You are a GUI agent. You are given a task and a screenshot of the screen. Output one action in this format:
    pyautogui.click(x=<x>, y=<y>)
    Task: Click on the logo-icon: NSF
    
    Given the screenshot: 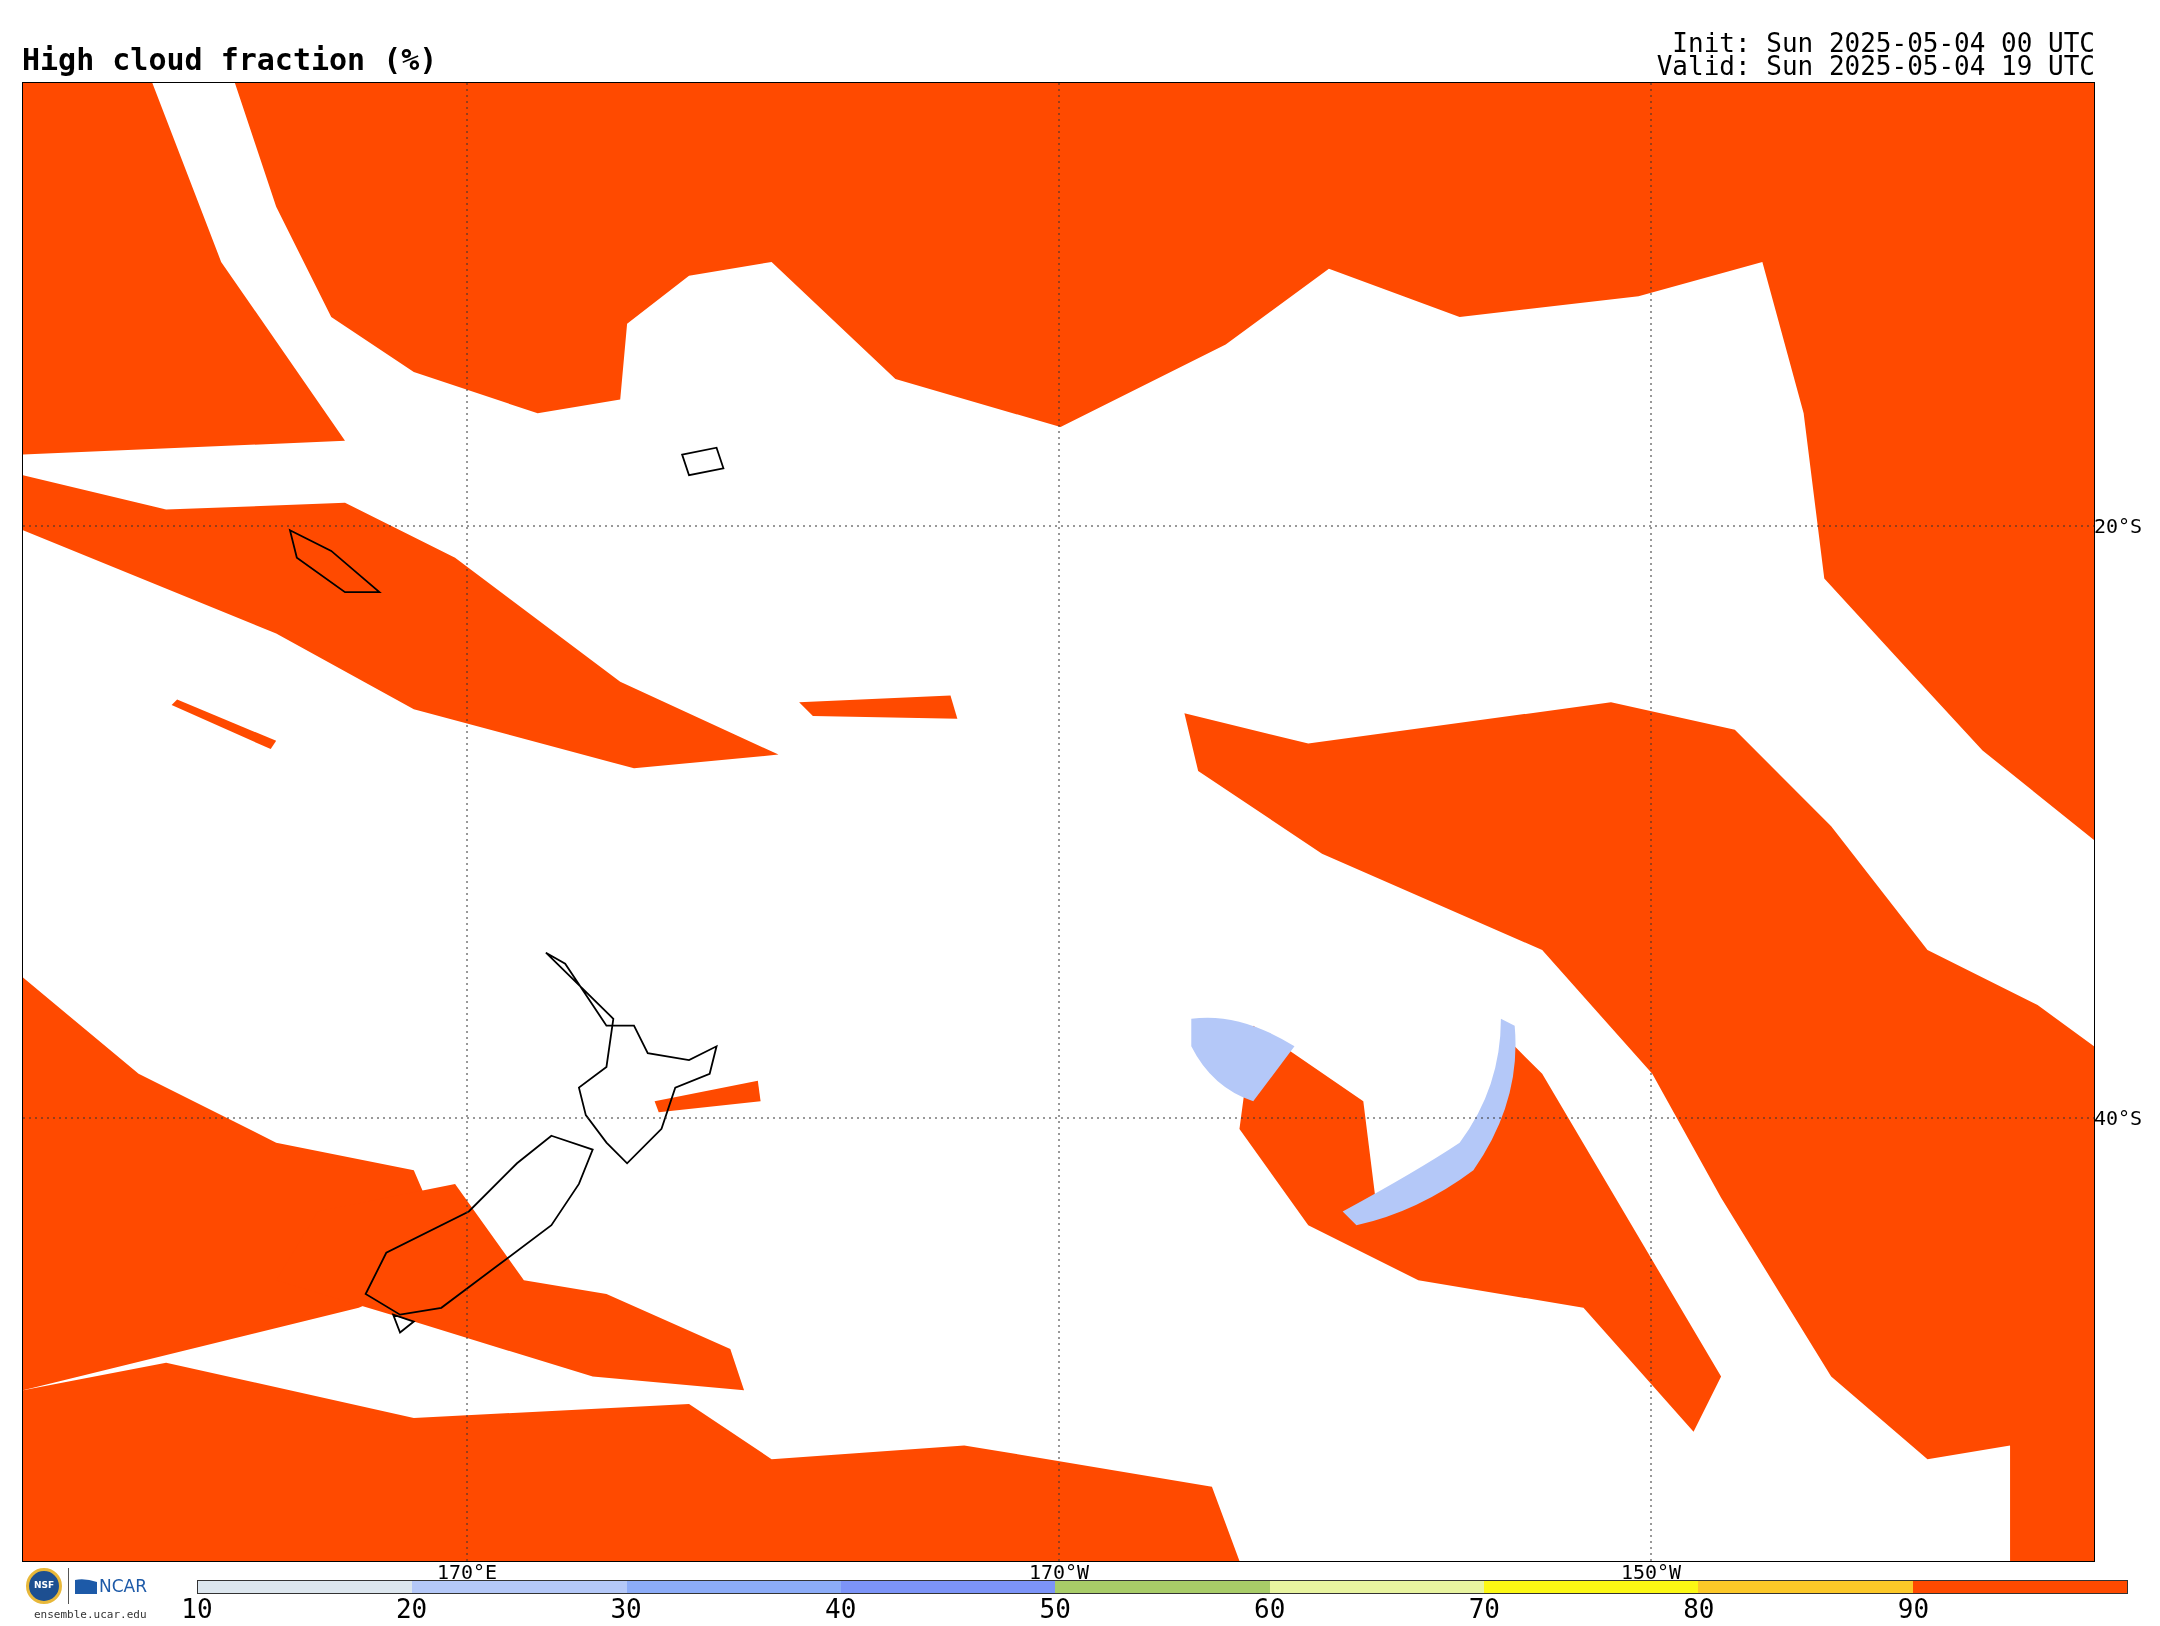 What is the action you would take?
    pyautogui.click(x=44, y=1586)
    